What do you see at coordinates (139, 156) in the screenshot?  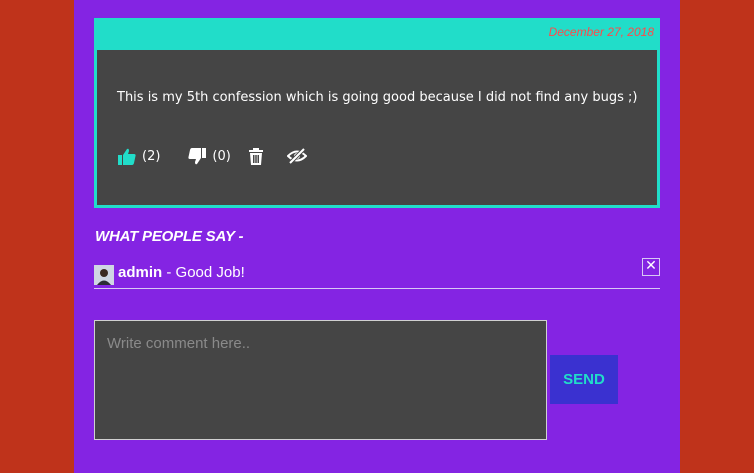 I see `like-button: (2)` at bounding box center [139, 156].